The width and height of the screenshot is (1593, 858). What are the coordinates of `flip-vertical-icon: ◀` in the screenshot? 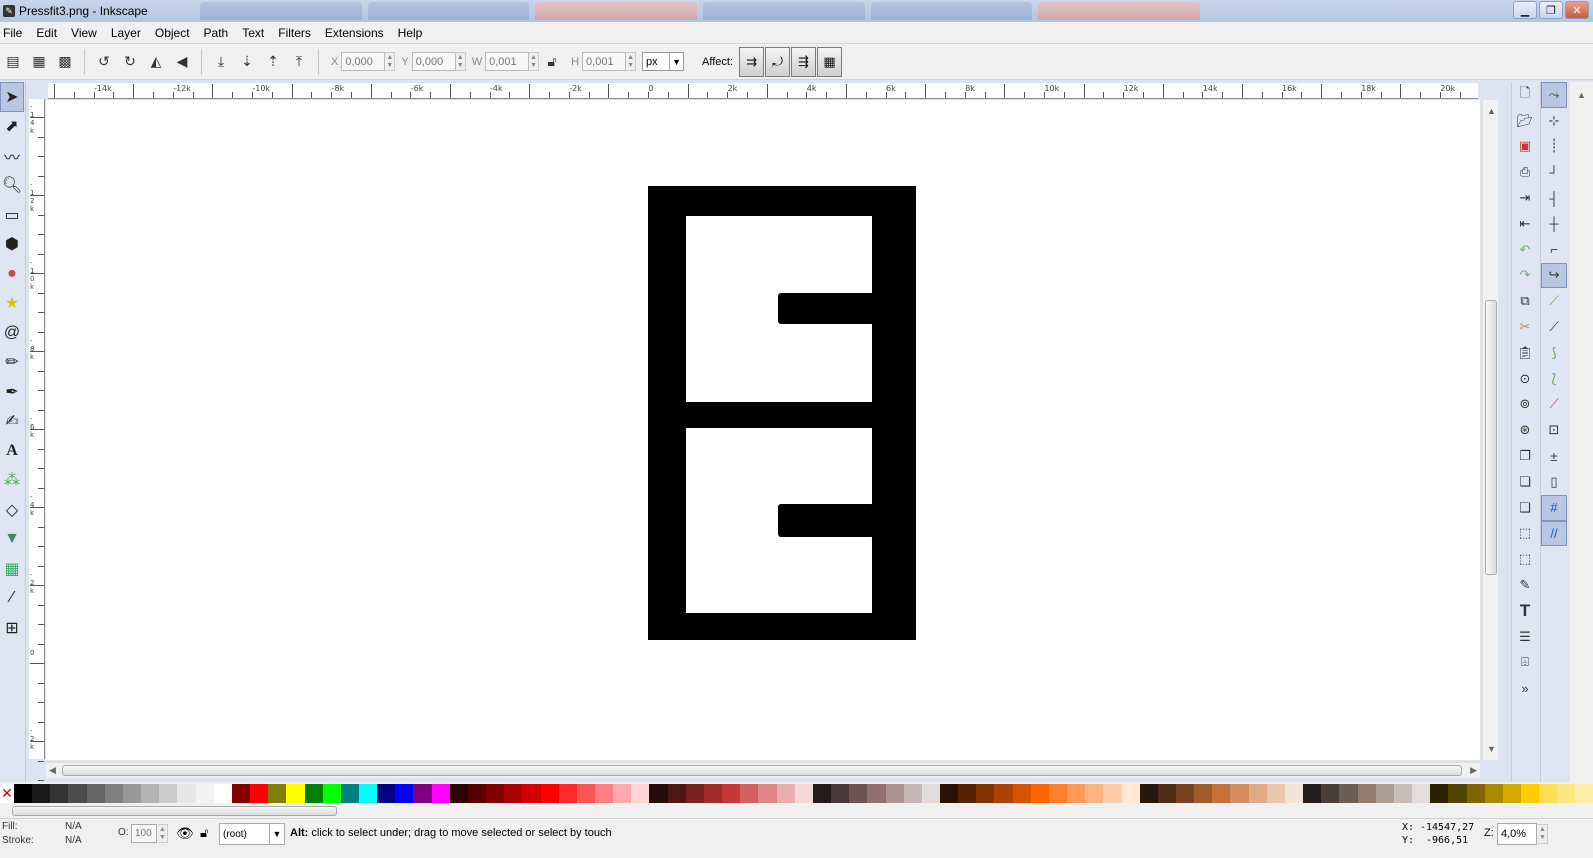 It's located at (182, 62).